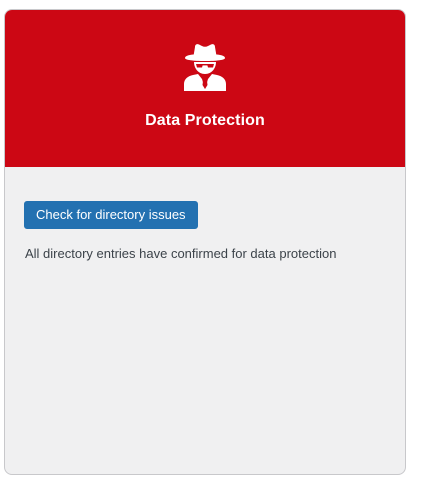 Image resolution: width=424 pixels, height=490 pixels. I want to click on user-secret-icon, so click(205, 67).